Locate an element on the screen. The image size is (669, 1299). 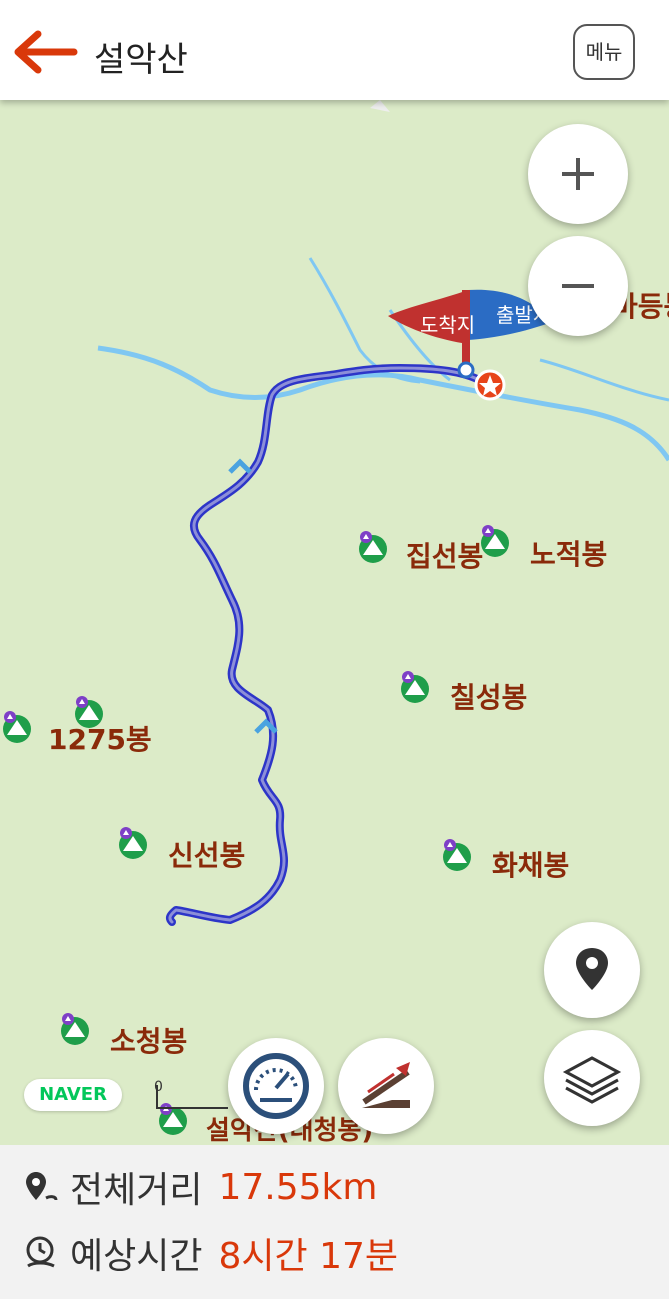
arrive-flag-label: 도착지 is located at coordinates (447, 325).